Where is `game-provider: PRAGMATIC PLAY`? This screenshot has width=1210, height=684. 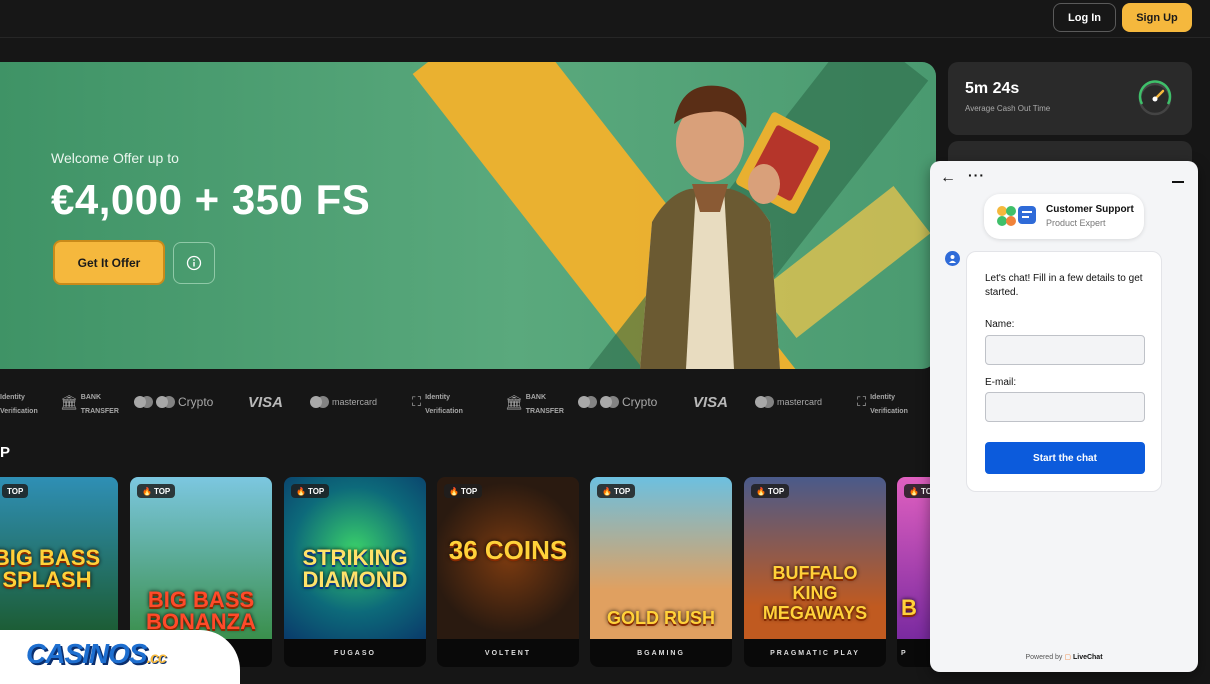 game-provider: PRAGMATIC PLAY is located at coordinates (815, 653).